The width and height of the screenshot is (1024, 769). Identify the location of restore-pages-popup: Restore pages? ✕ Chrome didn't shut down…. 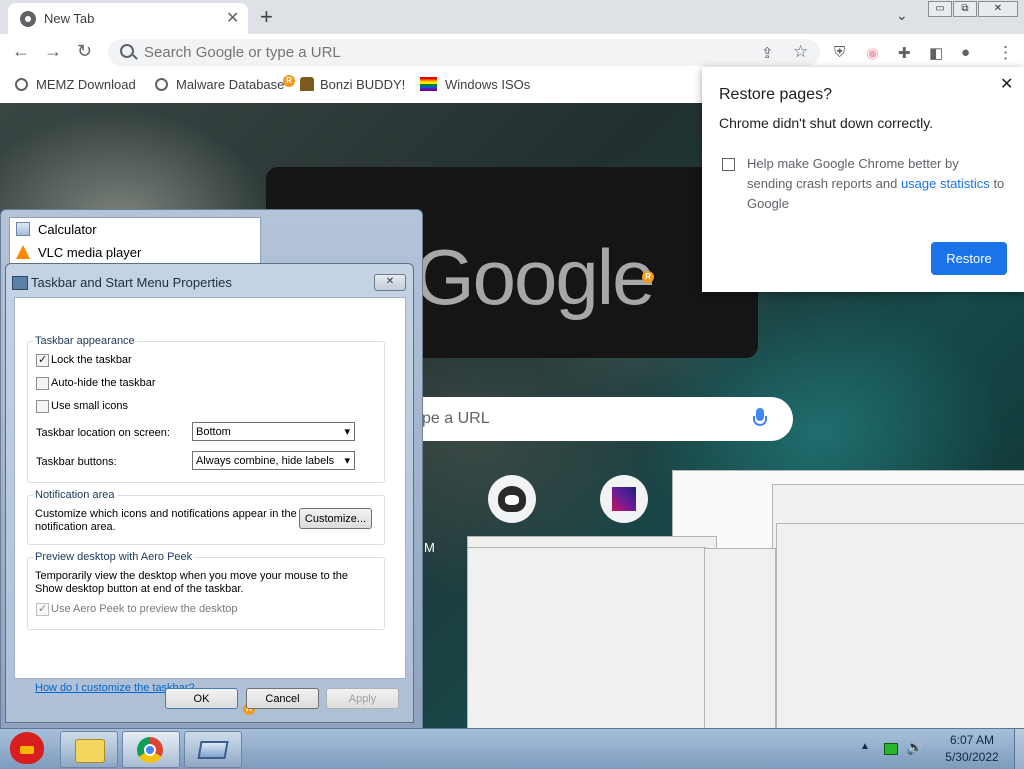
(863, 179).